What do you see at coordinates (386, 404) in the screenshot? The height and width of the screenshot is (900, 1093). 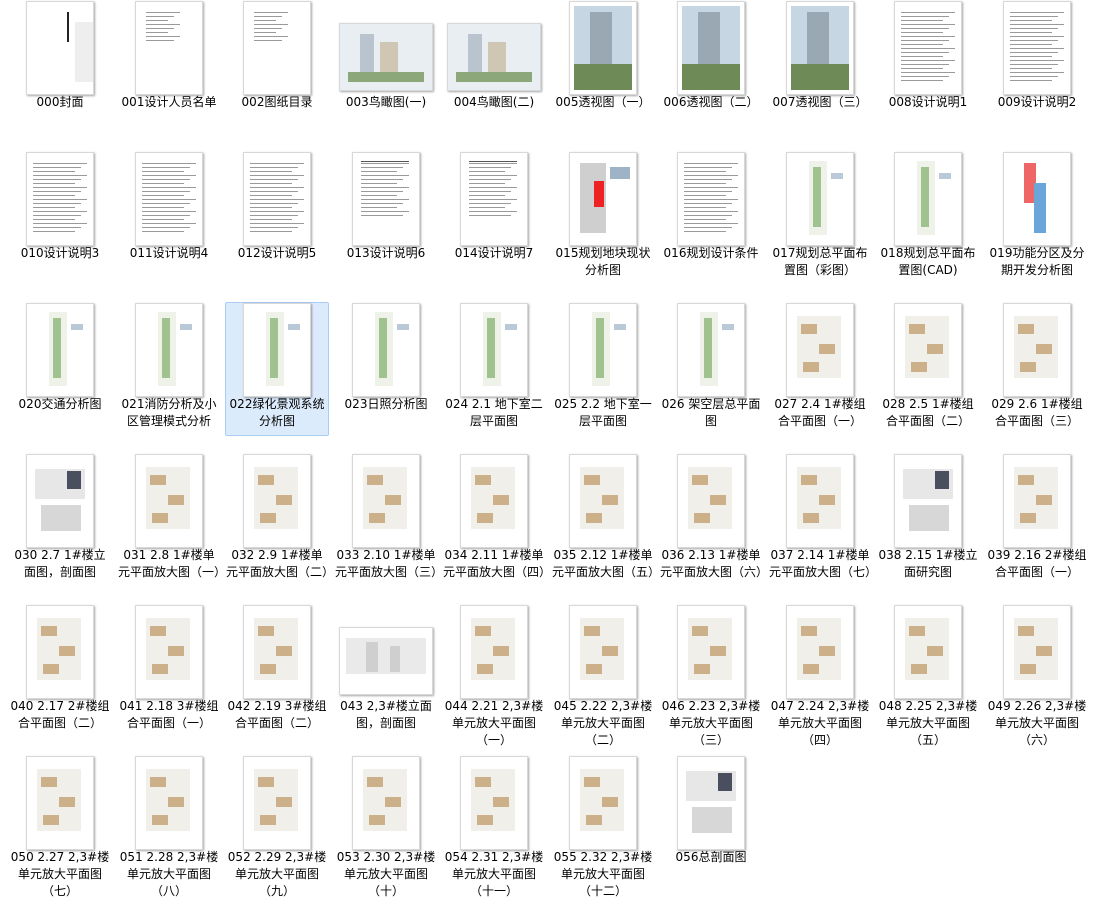 I see `file-label: 023日照分析图` at bounding box center [386, 404].